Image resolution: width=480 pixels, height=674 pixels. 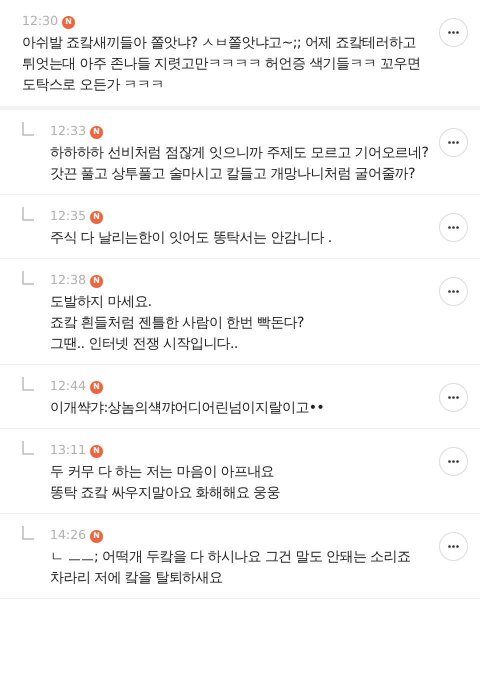 What do you see at coordinates (68, 449) in the screenshot?
I see `comment-time: 13:11` at bounding box center [68, 449].